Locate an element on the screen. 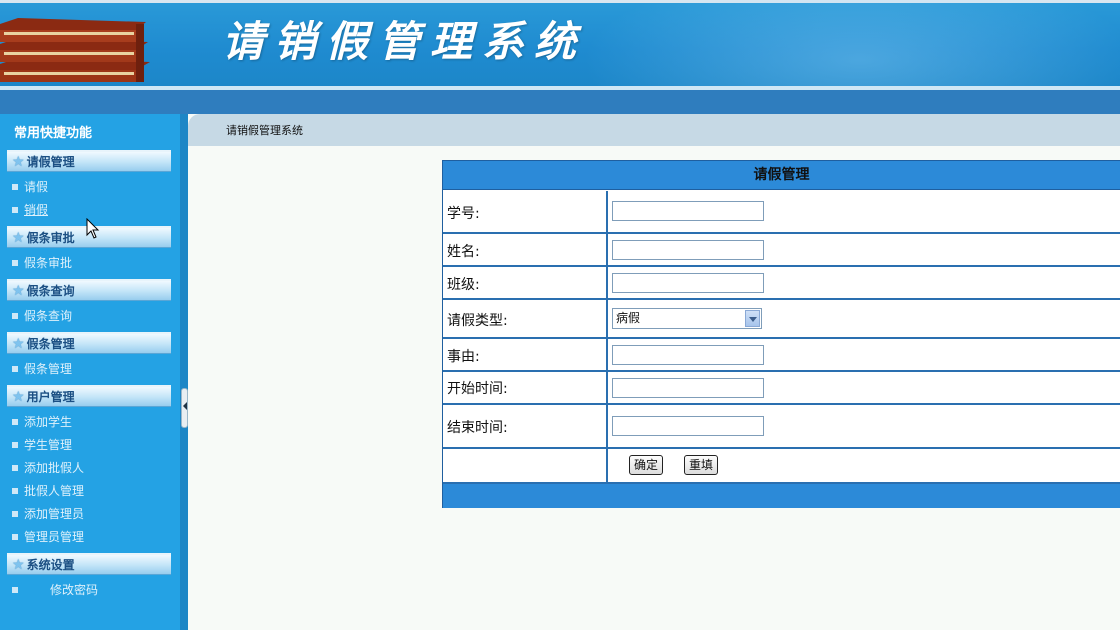 The height and width of the screenshot is (630, 1120). chevron-down-icon is located at coordinates (752, 318).